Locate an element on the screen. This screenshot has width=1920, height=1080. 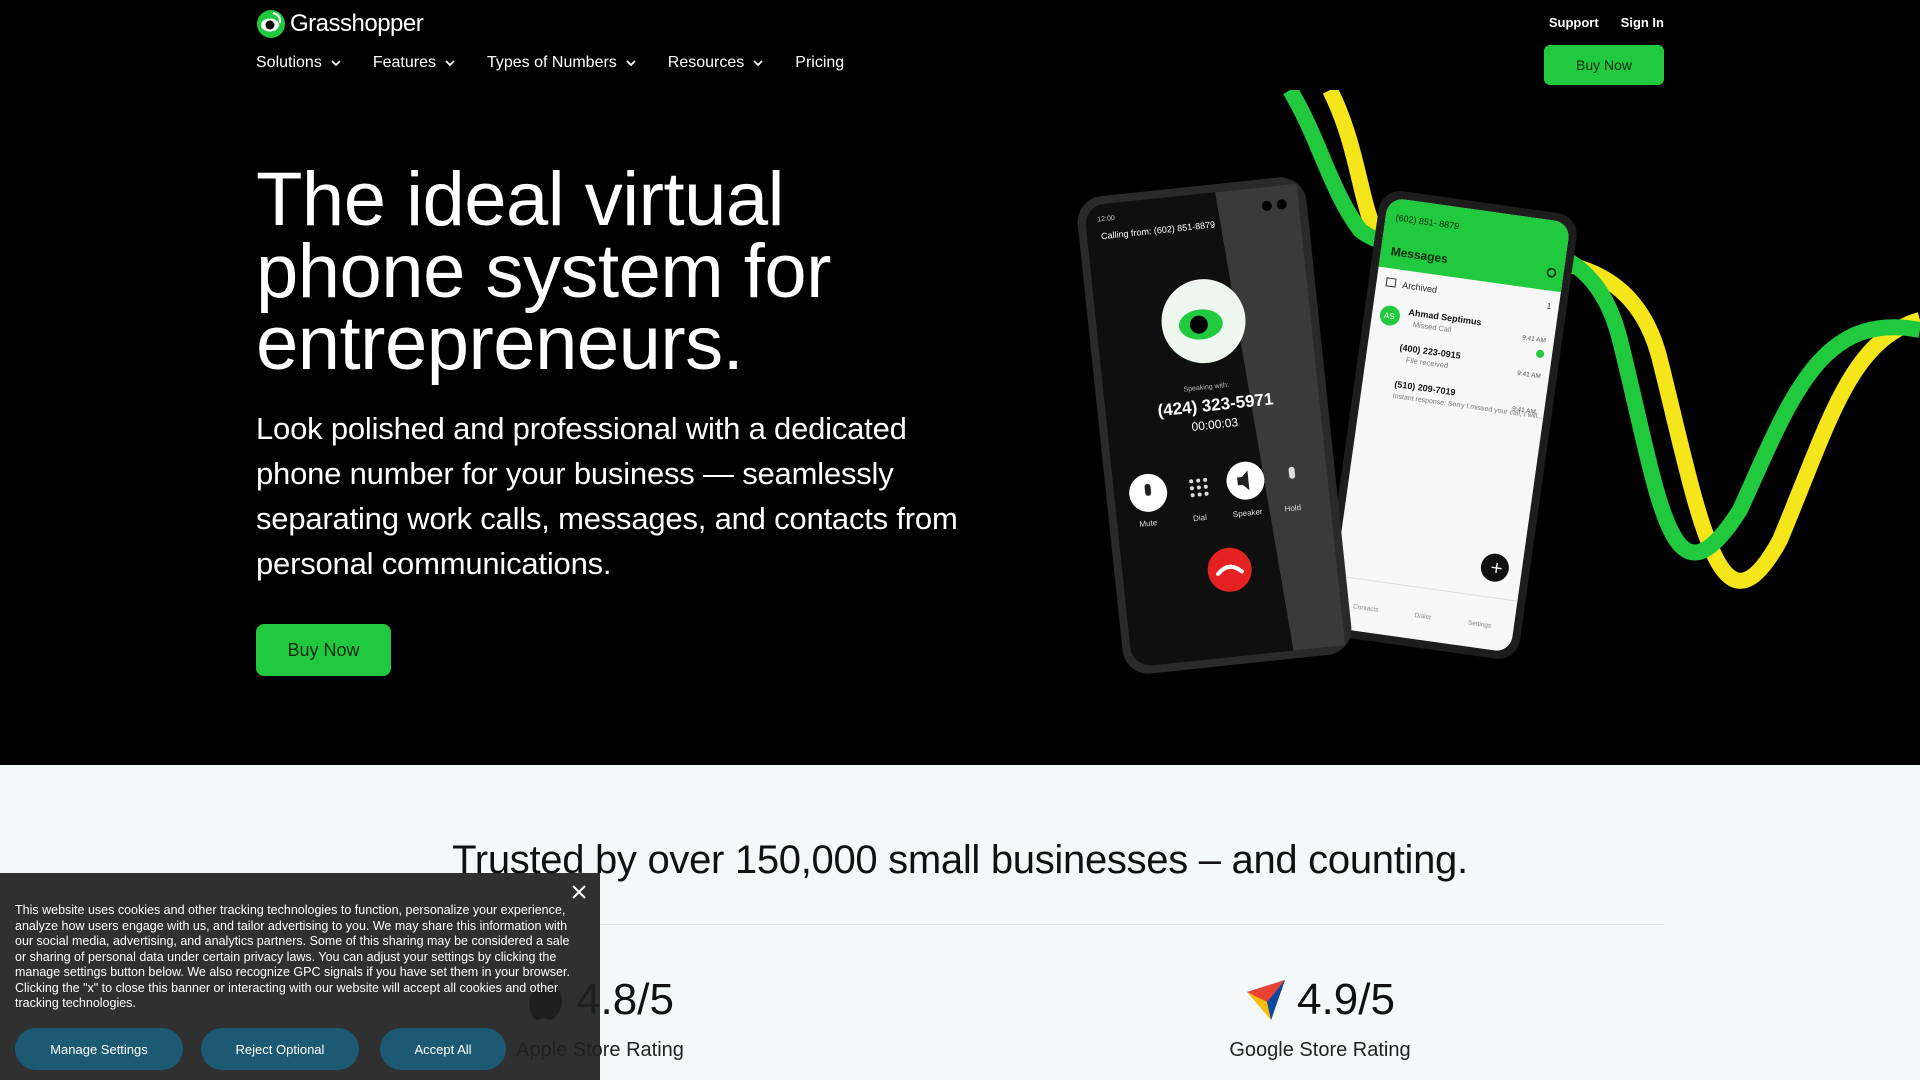
nav-label: Features is located at coordinates (404, 62).